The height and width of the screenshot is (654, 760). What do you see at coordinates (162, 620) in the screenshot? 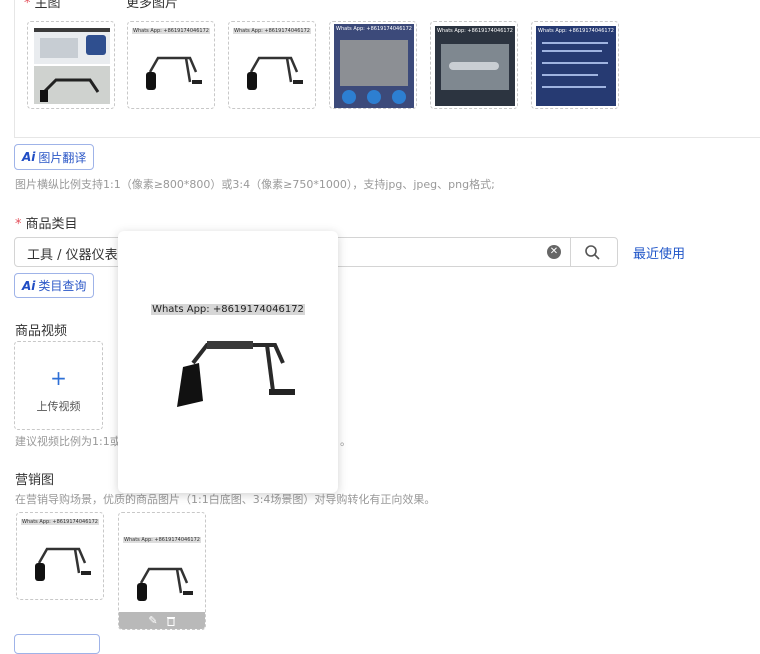
I see `image-action-bar: ✎` at bounding box center [162, 620].